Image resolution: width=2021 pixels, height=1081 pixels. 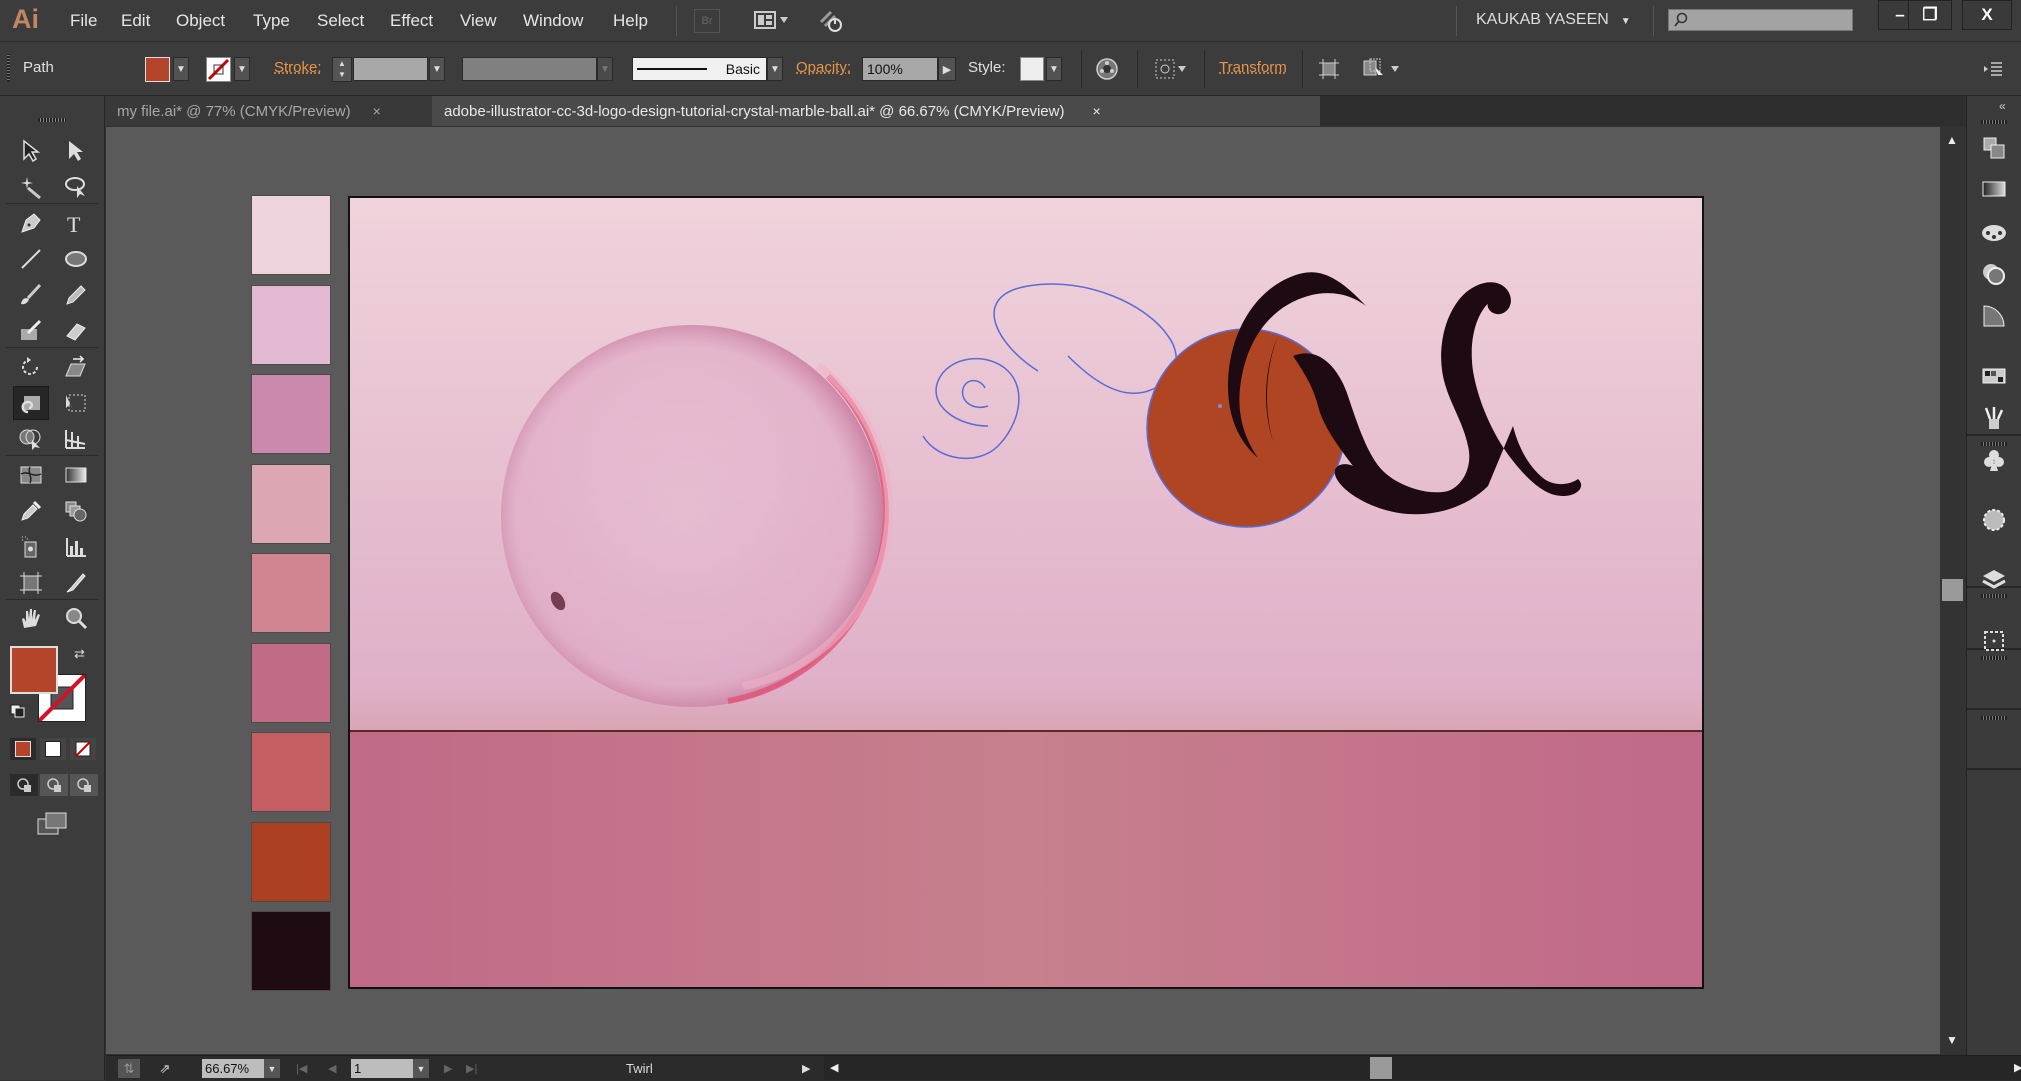 I want to click on change-screen-mode-button, so click(x=53, y=824).